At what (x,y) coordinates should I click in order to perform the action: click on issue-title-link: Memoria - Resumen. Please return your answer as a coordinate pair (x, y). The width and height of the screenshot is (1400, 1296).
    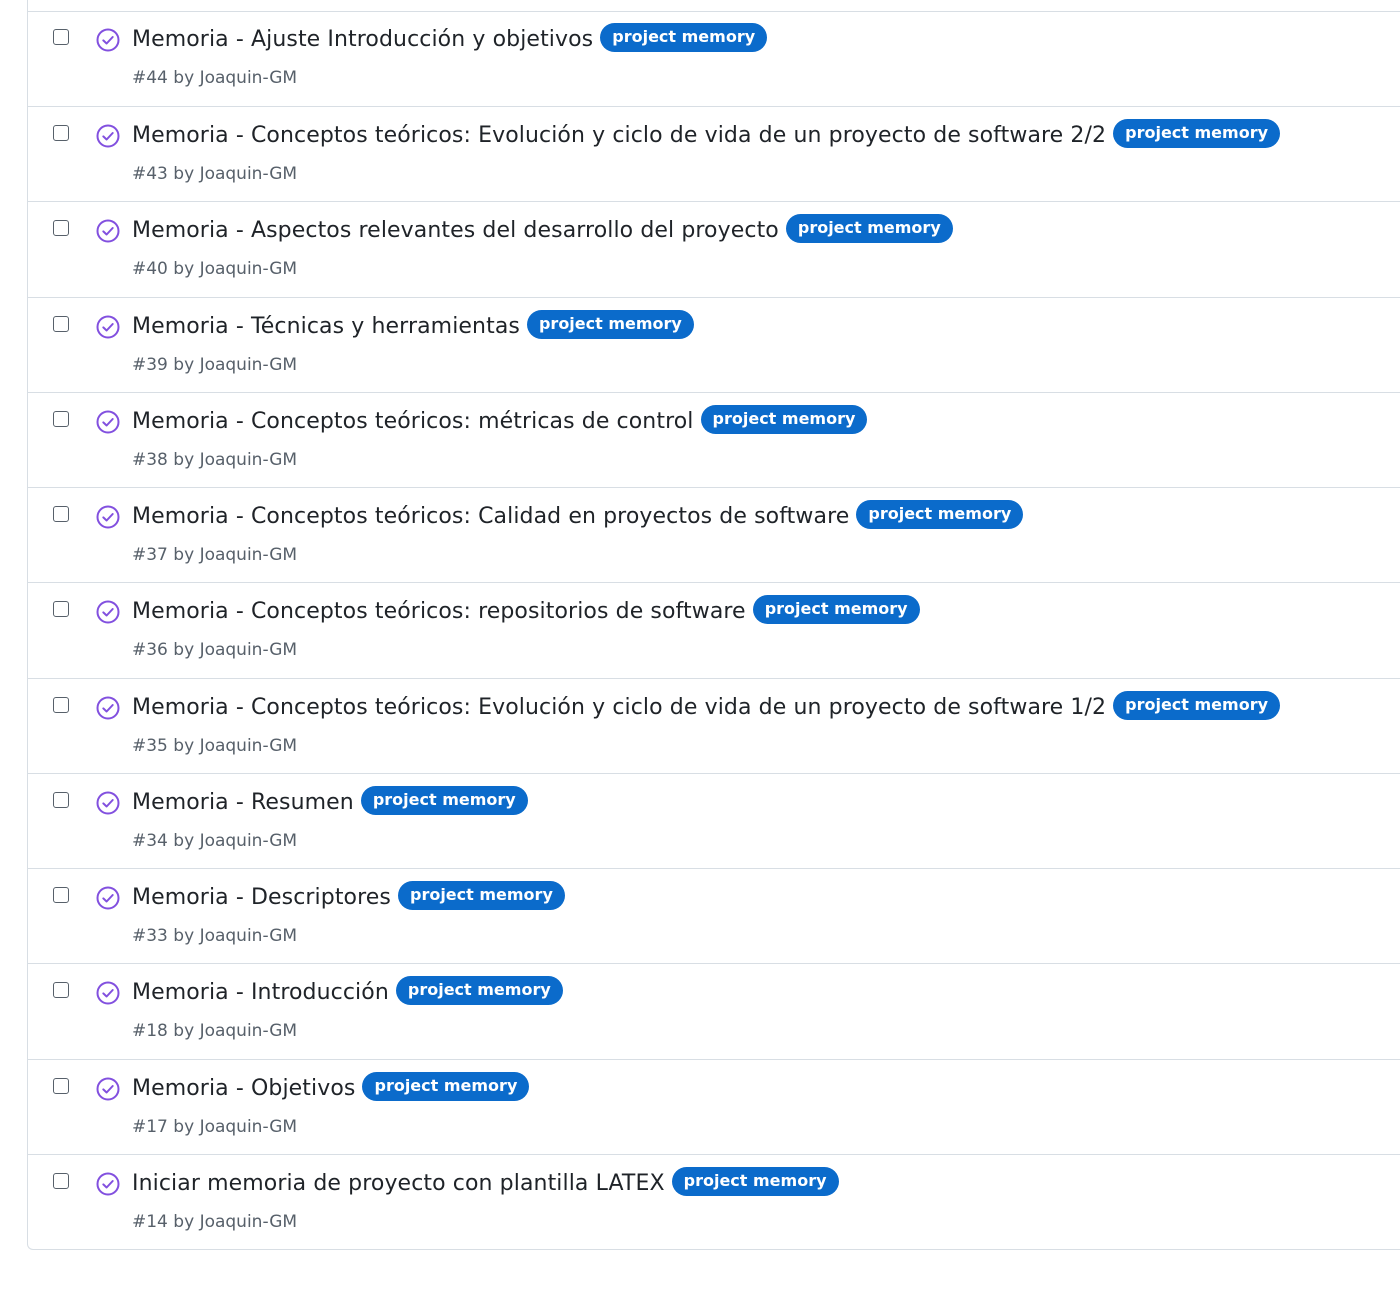
    Looking at the image, I should click on (243, 802).